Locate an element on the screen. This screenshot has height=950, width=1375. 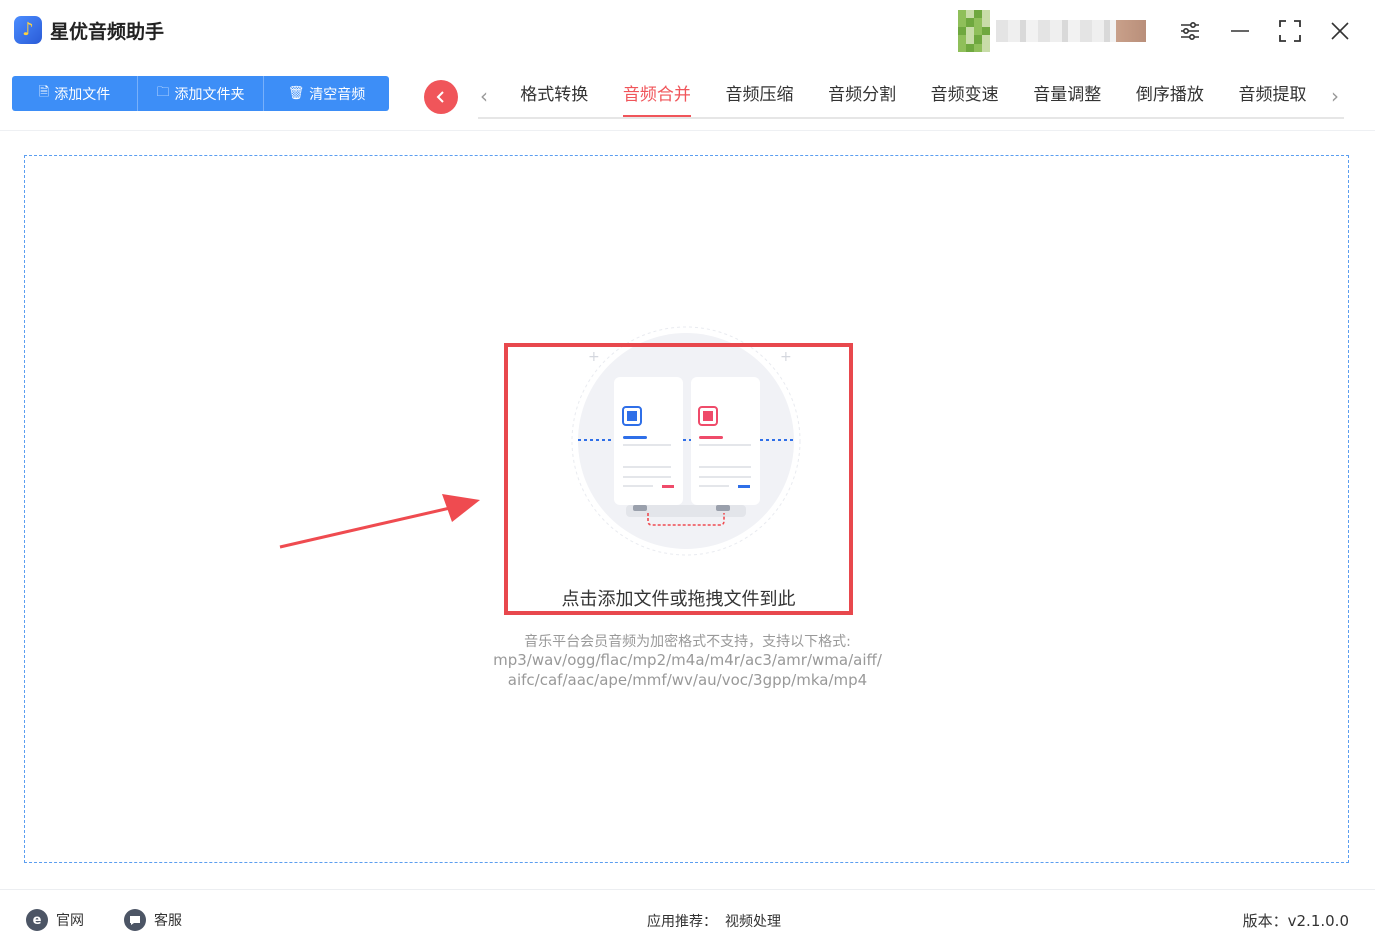
red-arrow-annotation is located at coordinates (379, 521).